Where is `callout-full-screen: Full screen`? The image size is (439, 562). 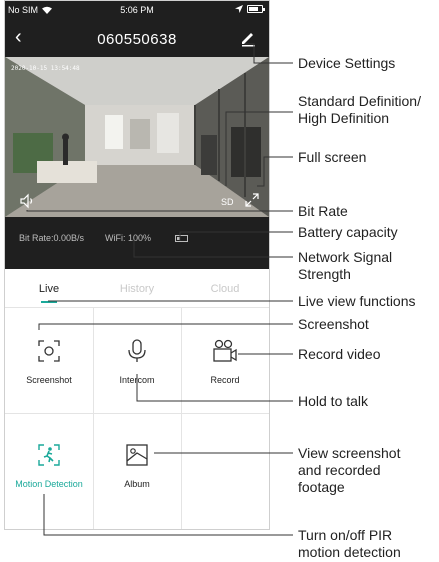
callout-full-screen: Full screen is located at coordinates (332, 157).